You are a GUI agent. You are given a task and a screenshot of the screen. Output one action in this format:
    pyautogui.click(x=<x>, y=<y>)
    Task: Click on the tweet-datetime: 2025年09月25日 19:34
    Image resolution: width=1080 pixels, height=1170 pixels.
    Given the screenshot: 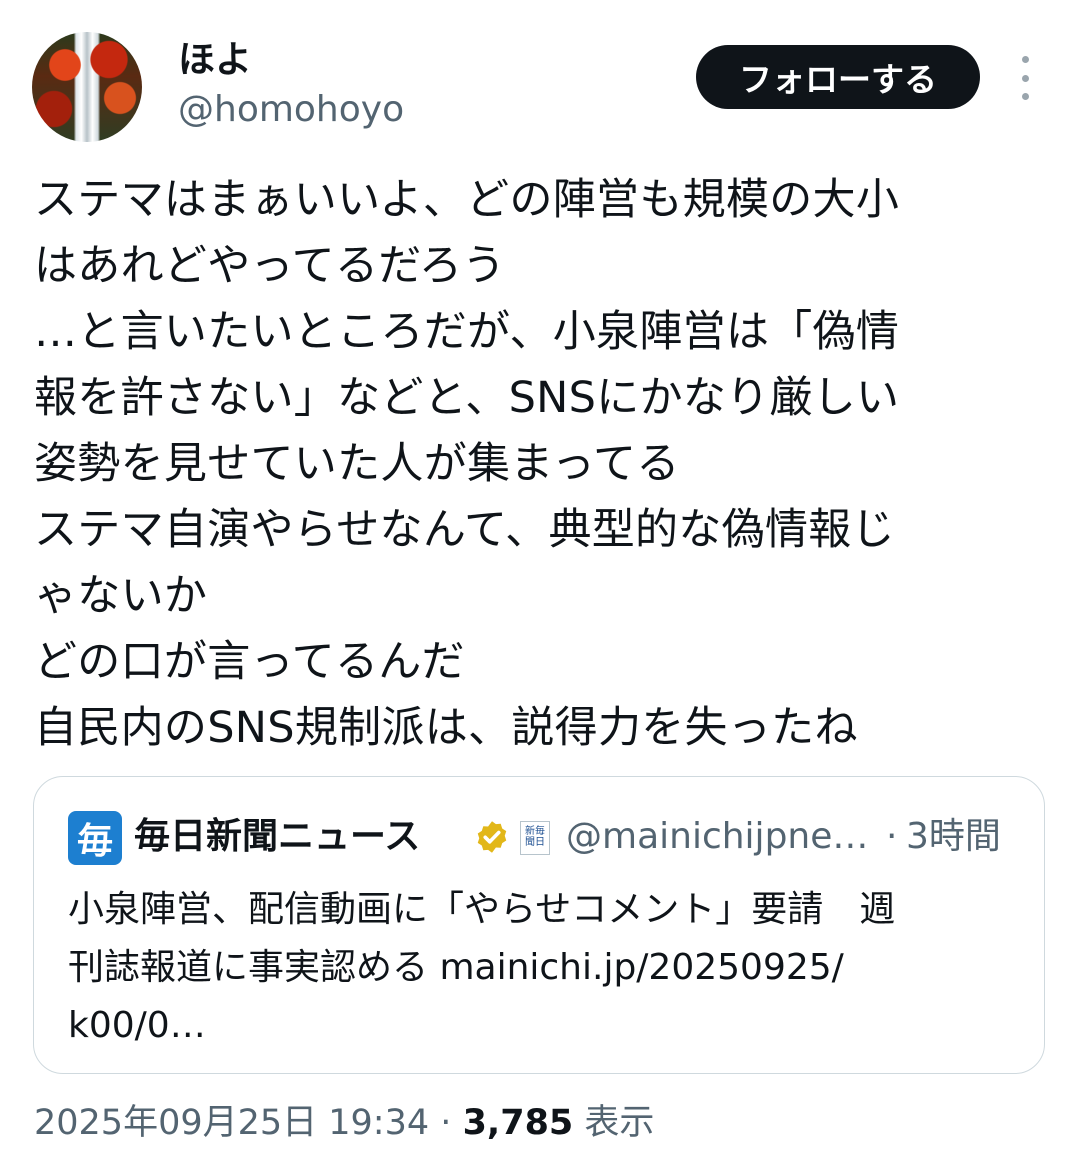 What is the action you would take?
    pyautogui.click(x=231, y=1123)
    